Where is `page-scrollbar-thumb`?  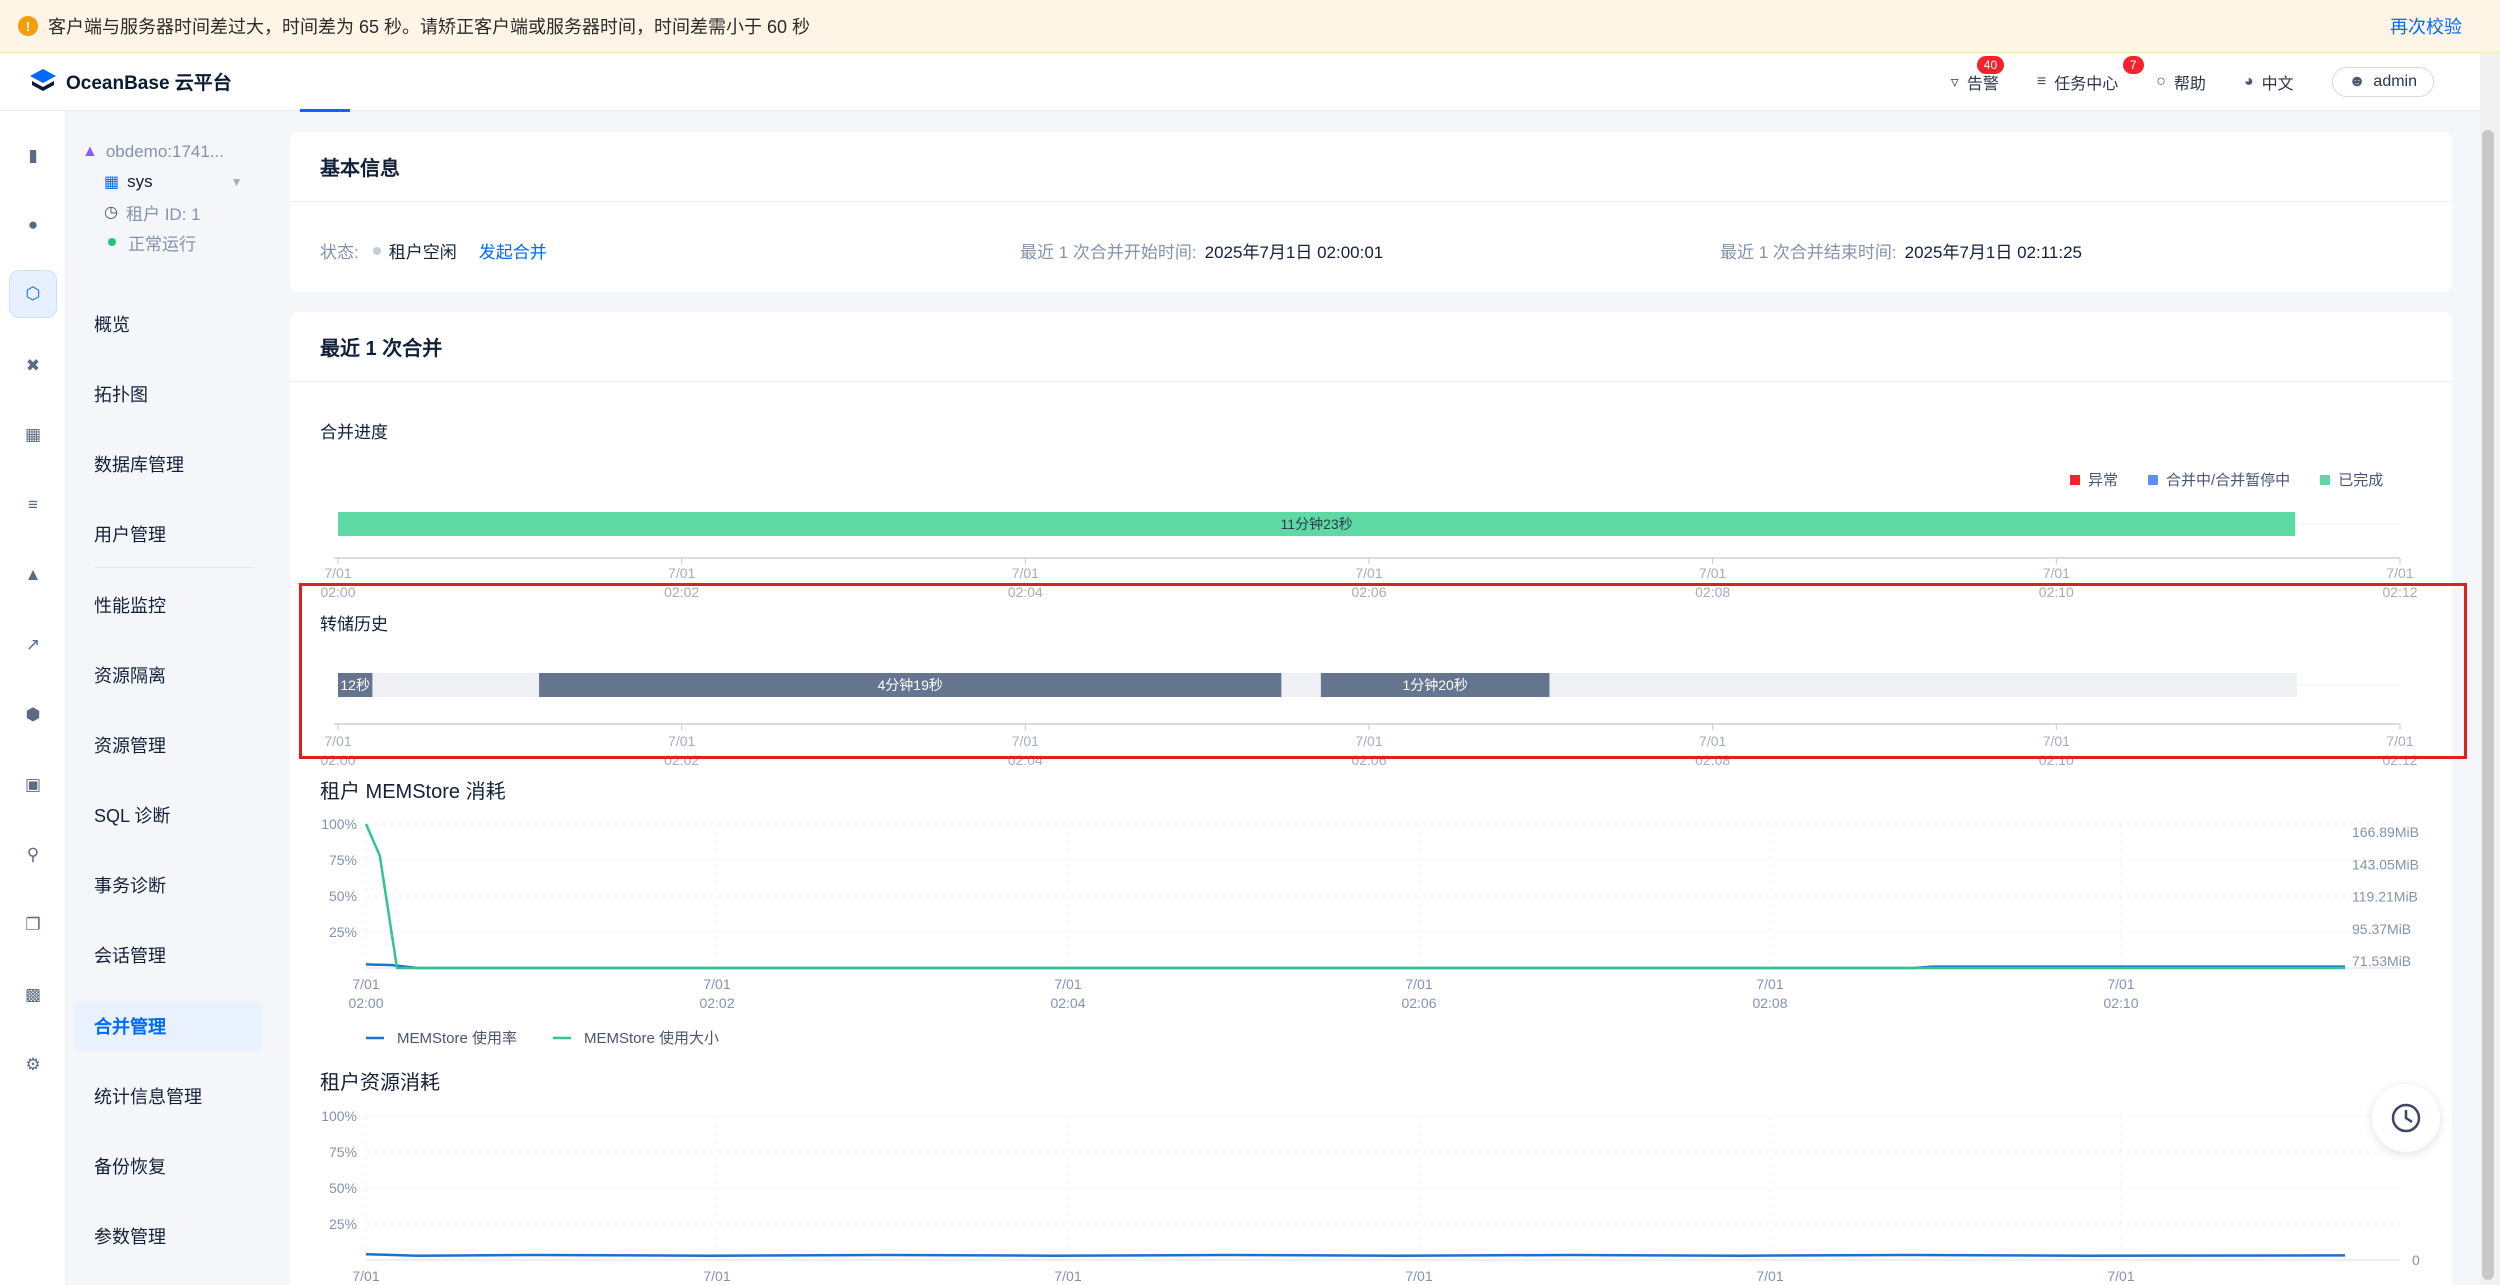 page-scrollbar-thumb is located at coordinates (2488, 705).